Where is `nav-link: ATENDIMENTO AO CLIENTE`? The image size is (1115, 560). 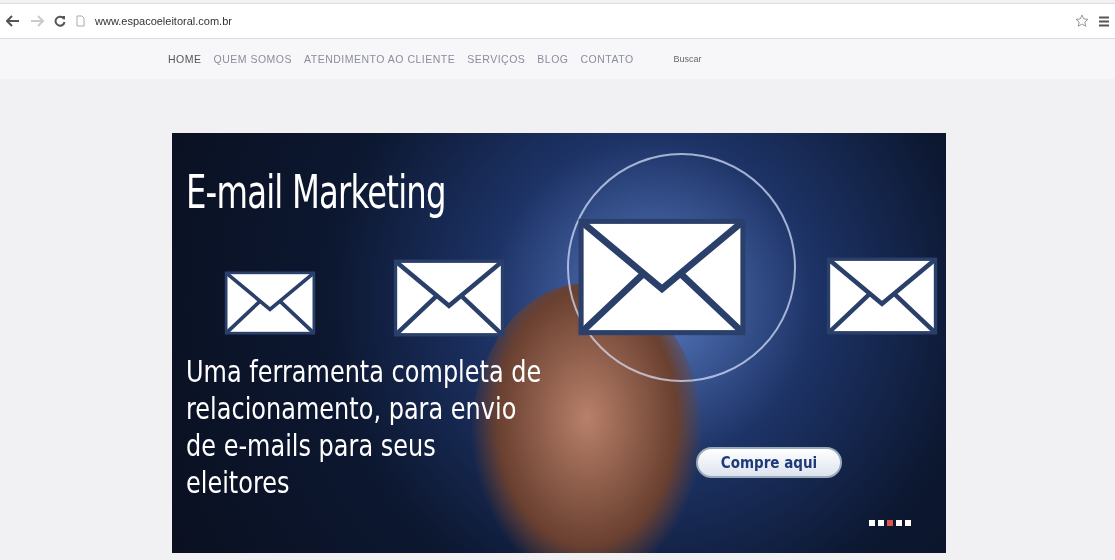
nav-link: ATENDIMENTO AO CLIENTE is located at coordinates (380, 59).